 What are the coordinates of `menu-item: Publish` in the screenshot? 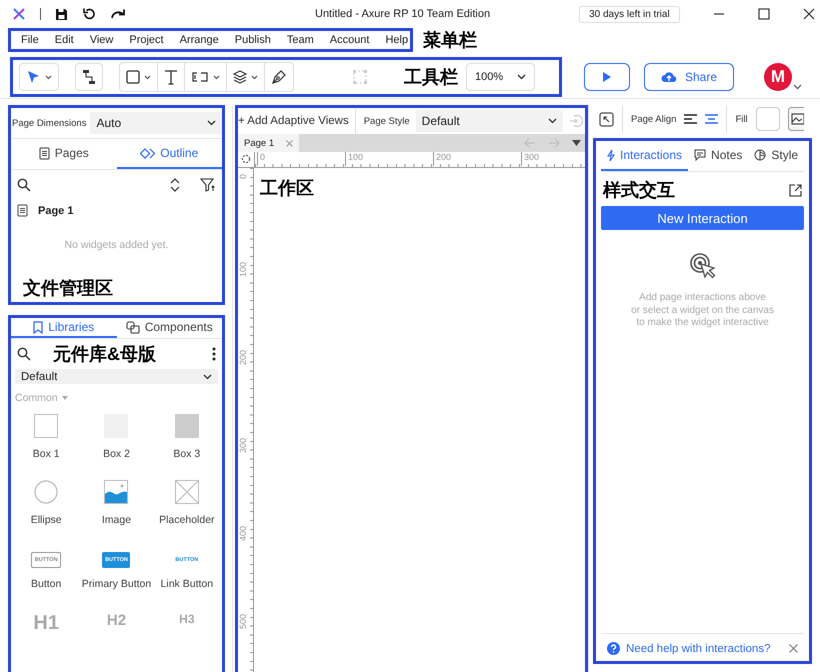 It's located at (252, 40).